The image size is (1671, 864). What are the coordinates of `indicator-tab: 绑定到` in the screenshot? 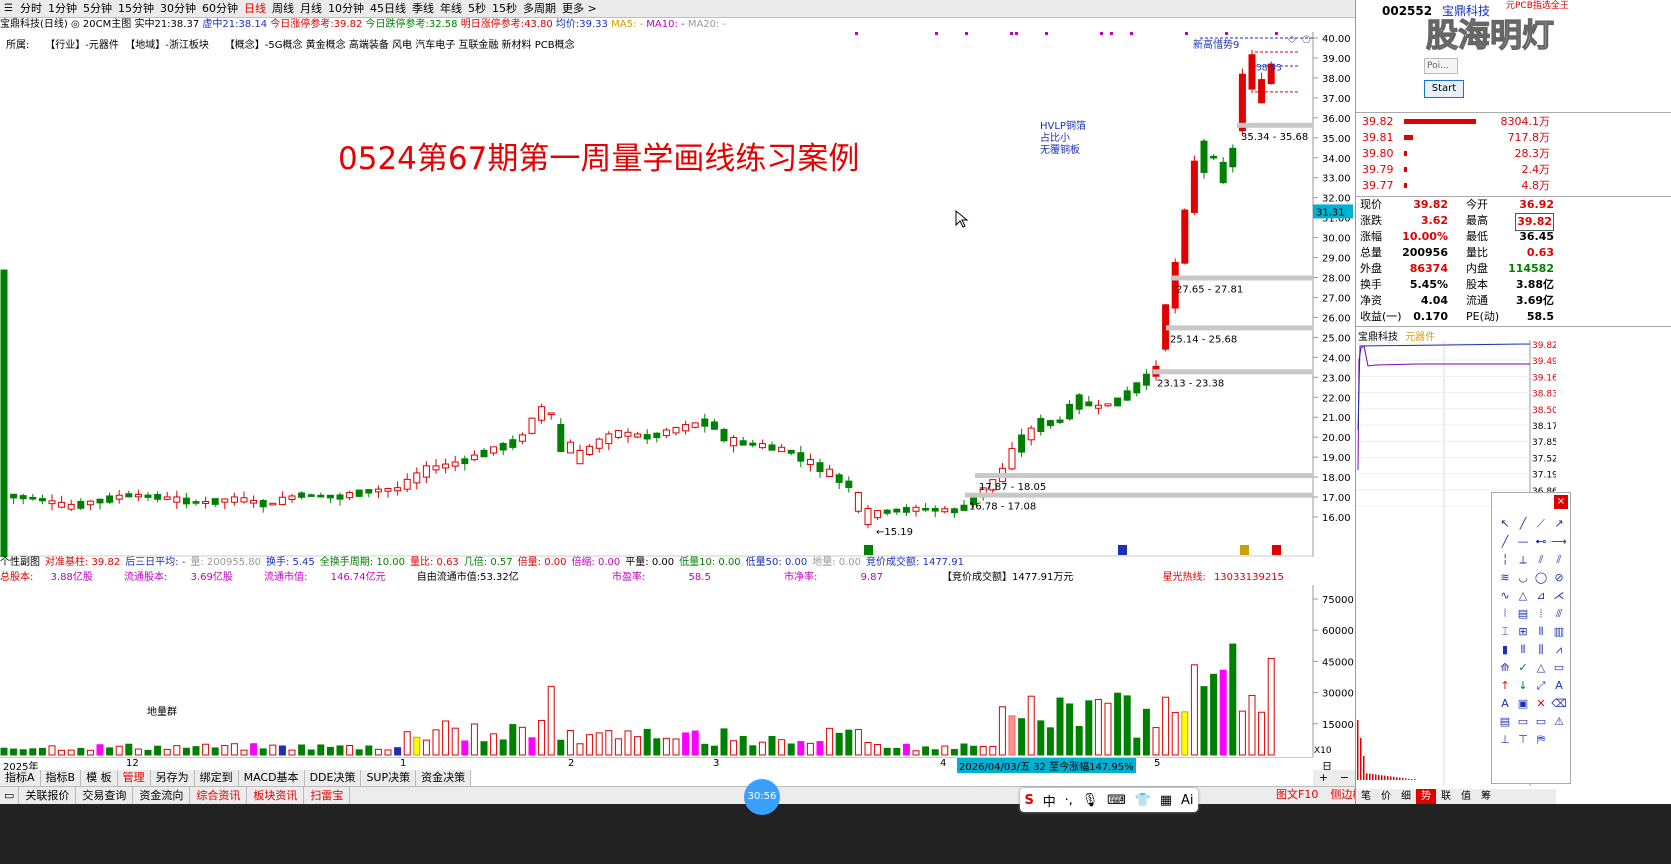 It's located at (217, 778).